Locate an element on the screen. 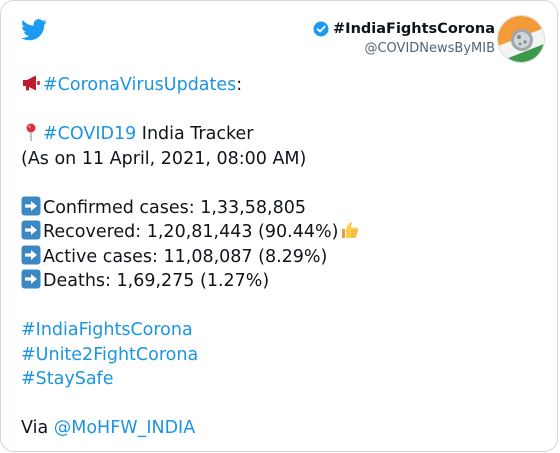  account-info: #IndiaFightsCorona @COVIDNewsByMIB is located at coordinates (404, 38).